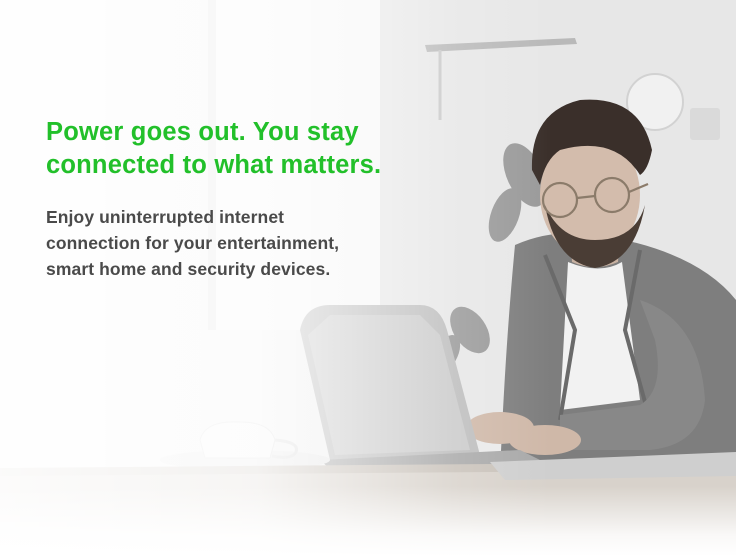 The image size is (736, 556). I want to click on jar, so click(705, 124).